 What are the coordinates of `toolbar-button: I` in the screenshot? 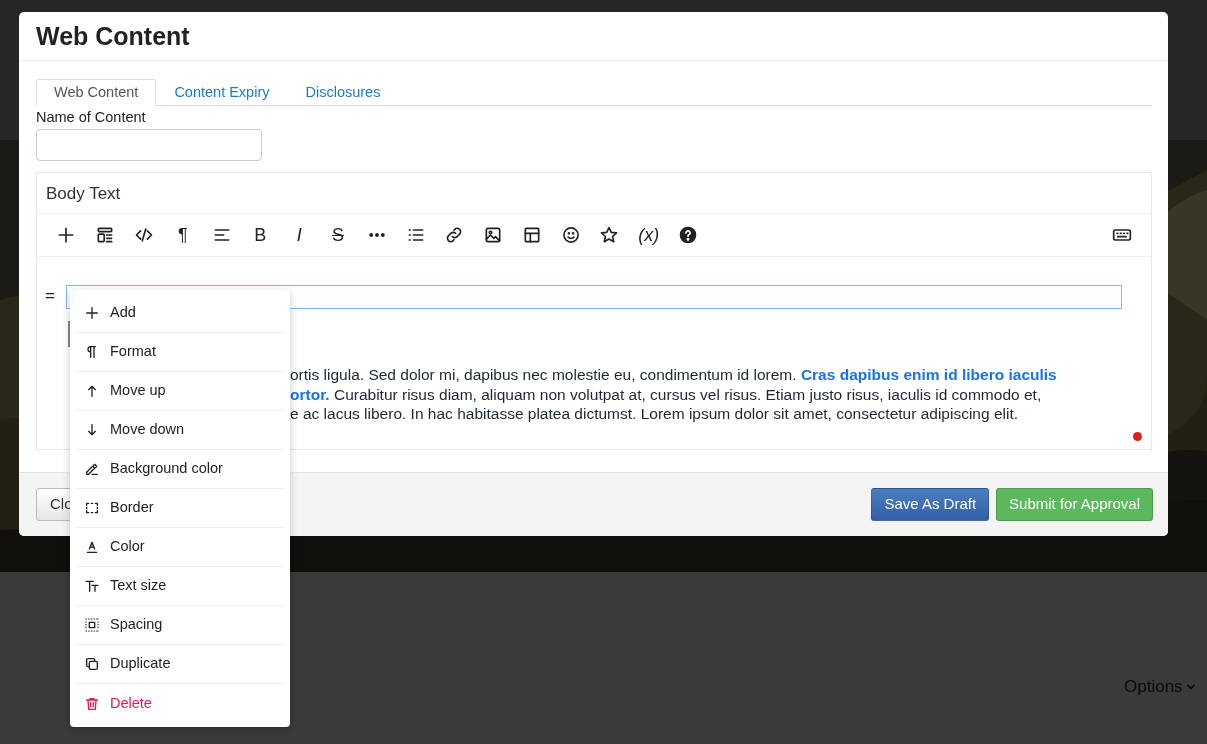 It's located at (299, 235).